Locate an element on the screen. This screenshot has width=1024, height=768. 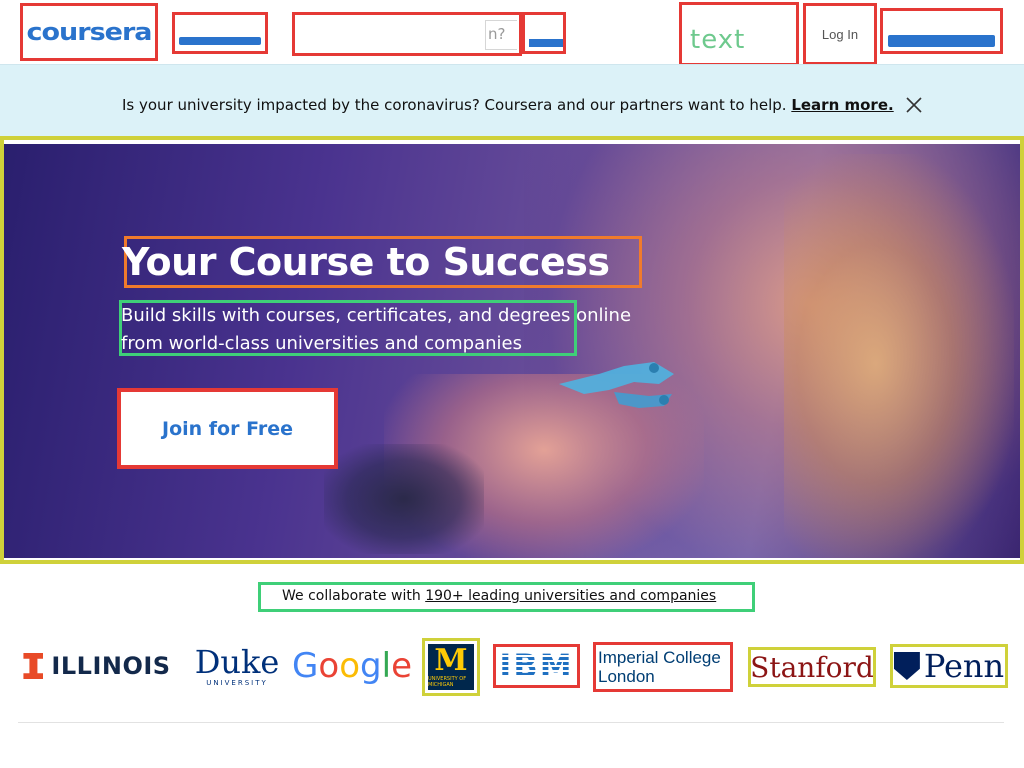
google-letter: l is located at coordinates (386, 666).